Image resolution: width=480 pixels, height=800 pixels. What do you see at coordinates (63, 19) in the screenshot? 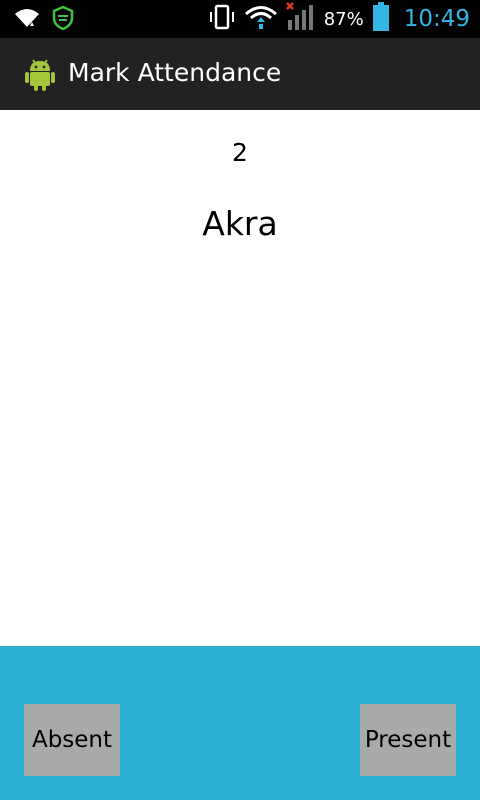
I see `shield-icon` at bounding box center [63, 19].